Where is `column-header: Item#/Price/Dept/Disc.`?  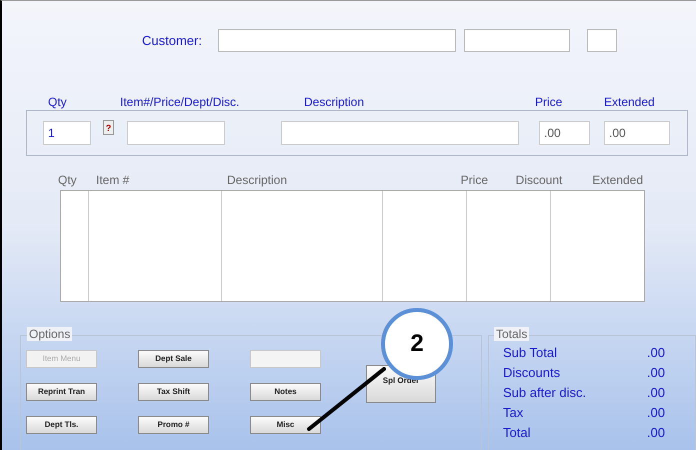
column-header: Item#/Price/Dept/Disc. is located at coordinates (180, 102).